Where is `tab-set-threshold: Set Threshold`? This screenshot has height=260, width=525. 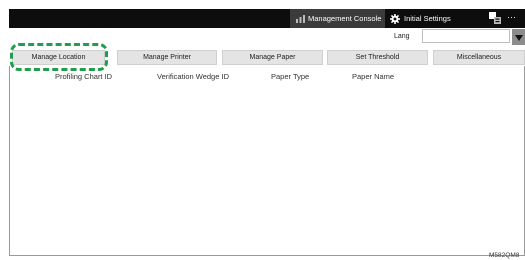
tab-set-threshold: Set Threshold is located at coordinates (377, 57).